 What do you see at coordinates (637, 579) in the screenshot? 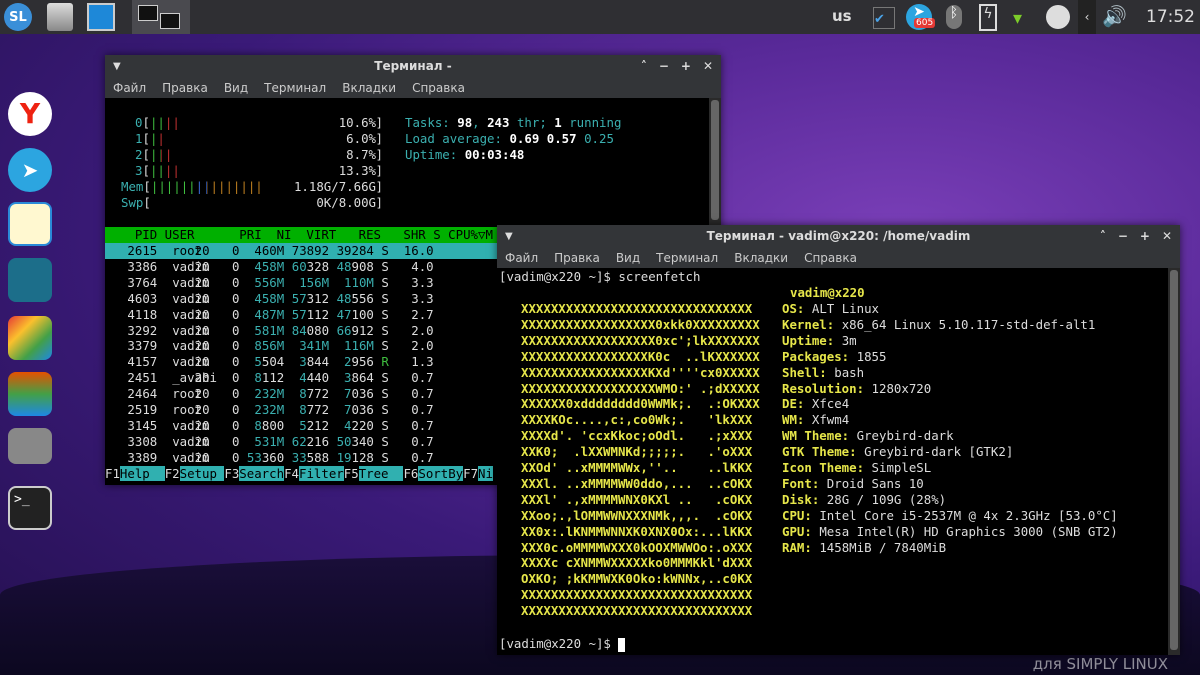
I see `ascii-logo-line: OXKO; ;kKMMWXK0Oko:kWNNx,..c0KX` at bounding box center [637, 579].